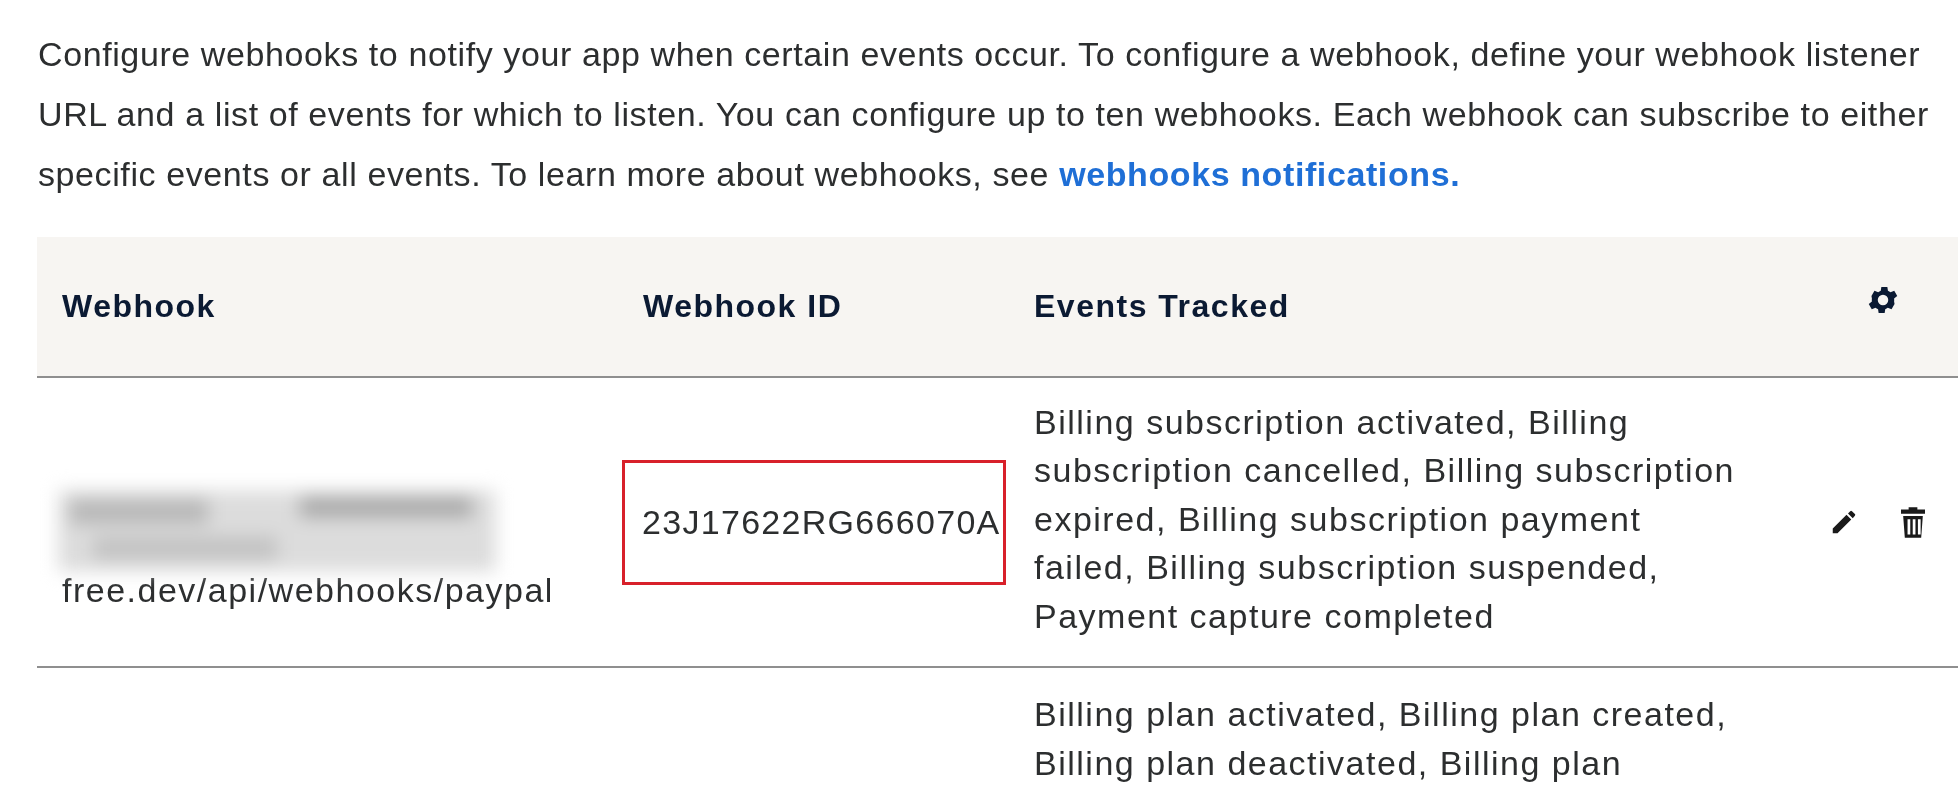  Describe the element at coordinates (1260, 174) in the screenshot. I see `webhooks-notifications-link: webhooks notifications.` at that location.